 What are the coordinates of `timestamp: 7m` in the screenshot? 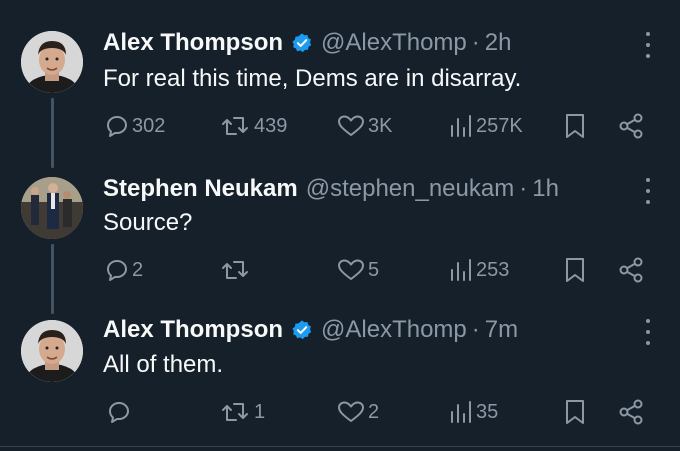 It's located at (501, 330).